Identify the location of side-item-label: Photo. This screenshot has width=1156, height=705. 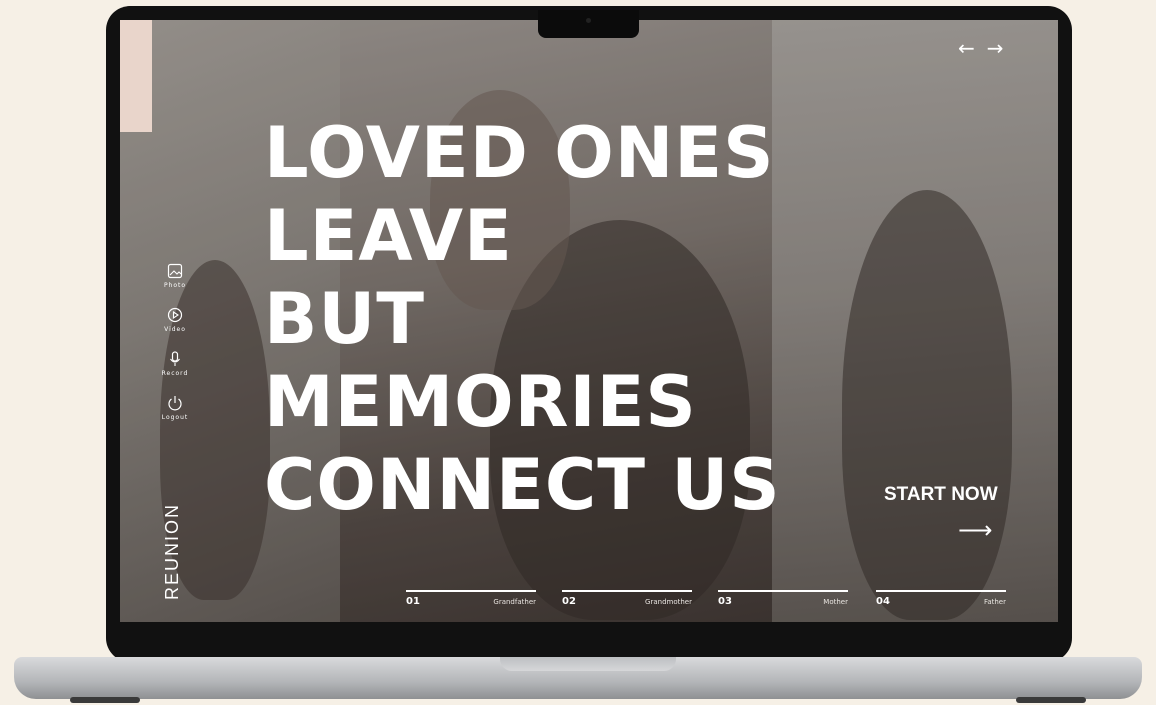
(175, 285).